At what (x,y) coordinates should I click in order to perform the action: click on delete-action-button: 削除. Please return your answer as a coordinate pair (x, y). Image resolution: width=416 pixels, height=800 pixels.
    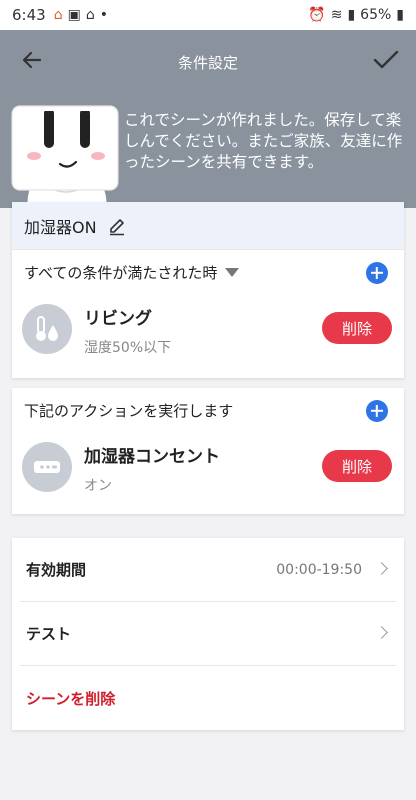
    Looking at the image, I should click on (357, 466).